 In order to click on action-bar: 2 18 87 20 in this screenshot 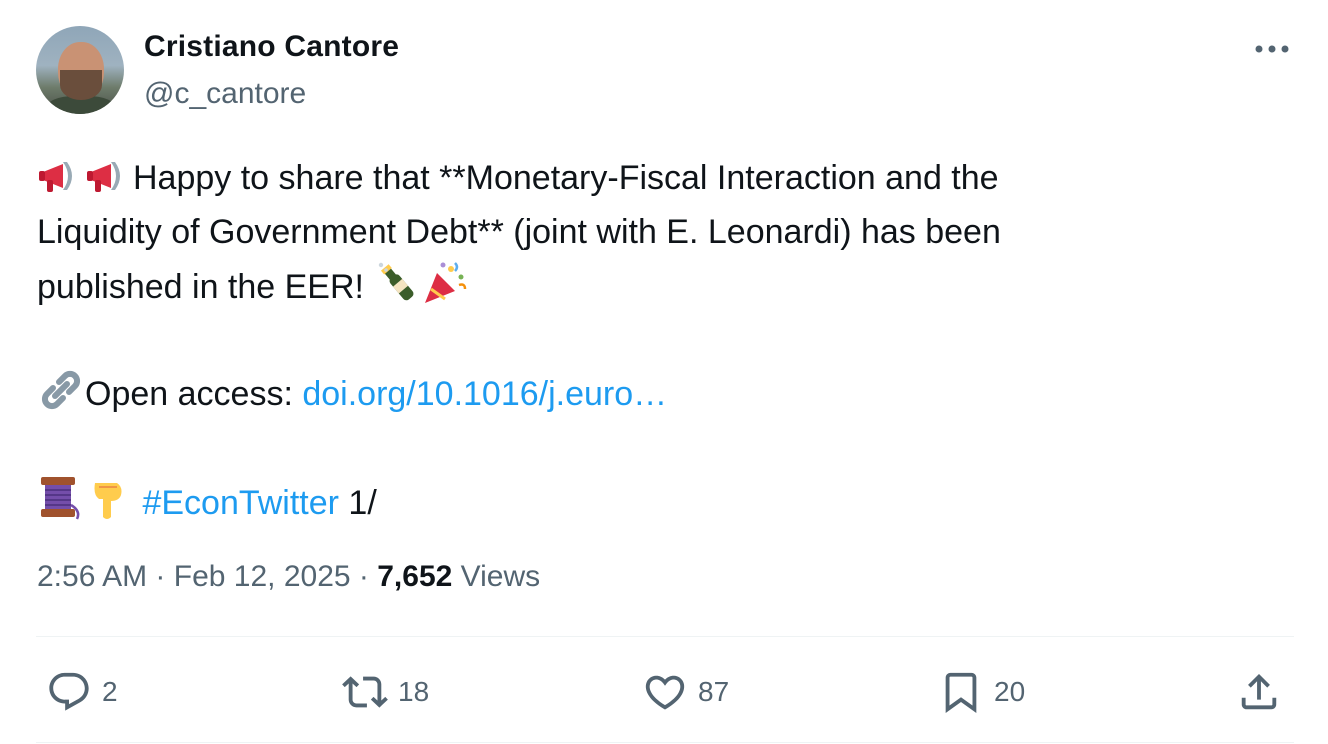, I will do `click(664, 692)`.